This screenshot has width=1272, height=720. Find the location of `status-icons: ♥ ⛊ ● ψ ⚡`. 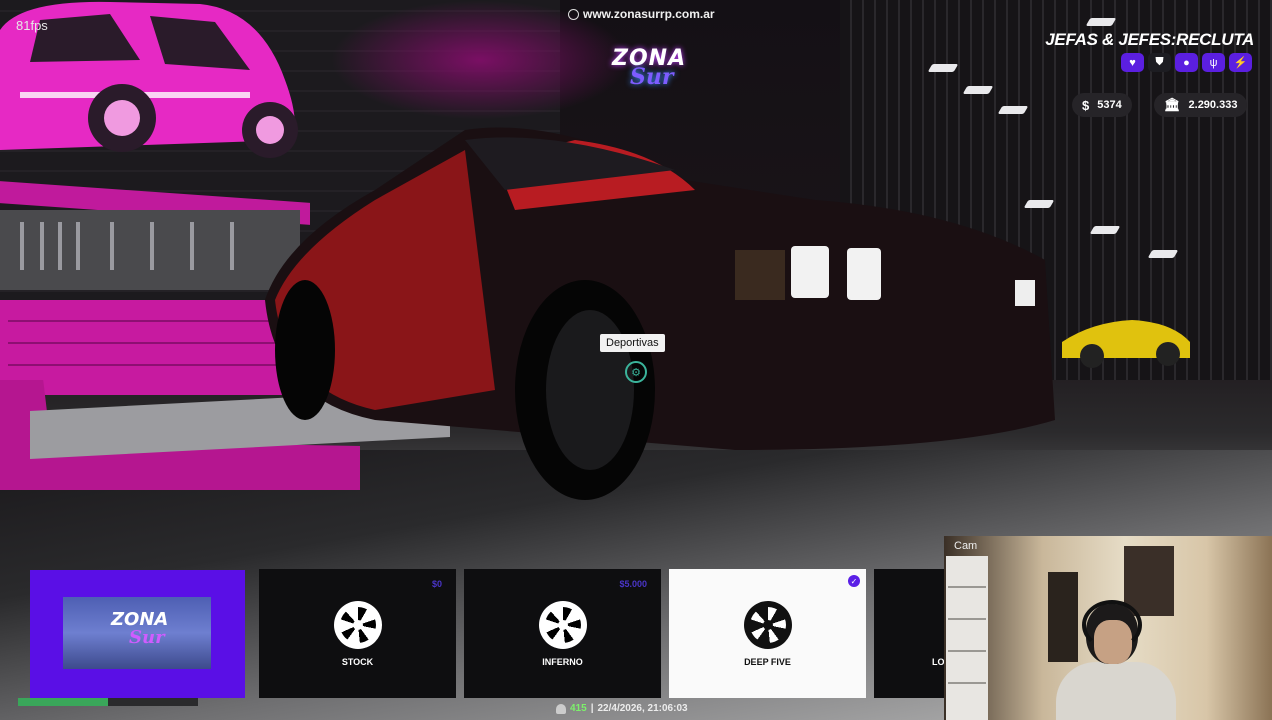

status-icons: ♥ ⛊ ● ψ ⚡ is located at coordinates (1186, 62).